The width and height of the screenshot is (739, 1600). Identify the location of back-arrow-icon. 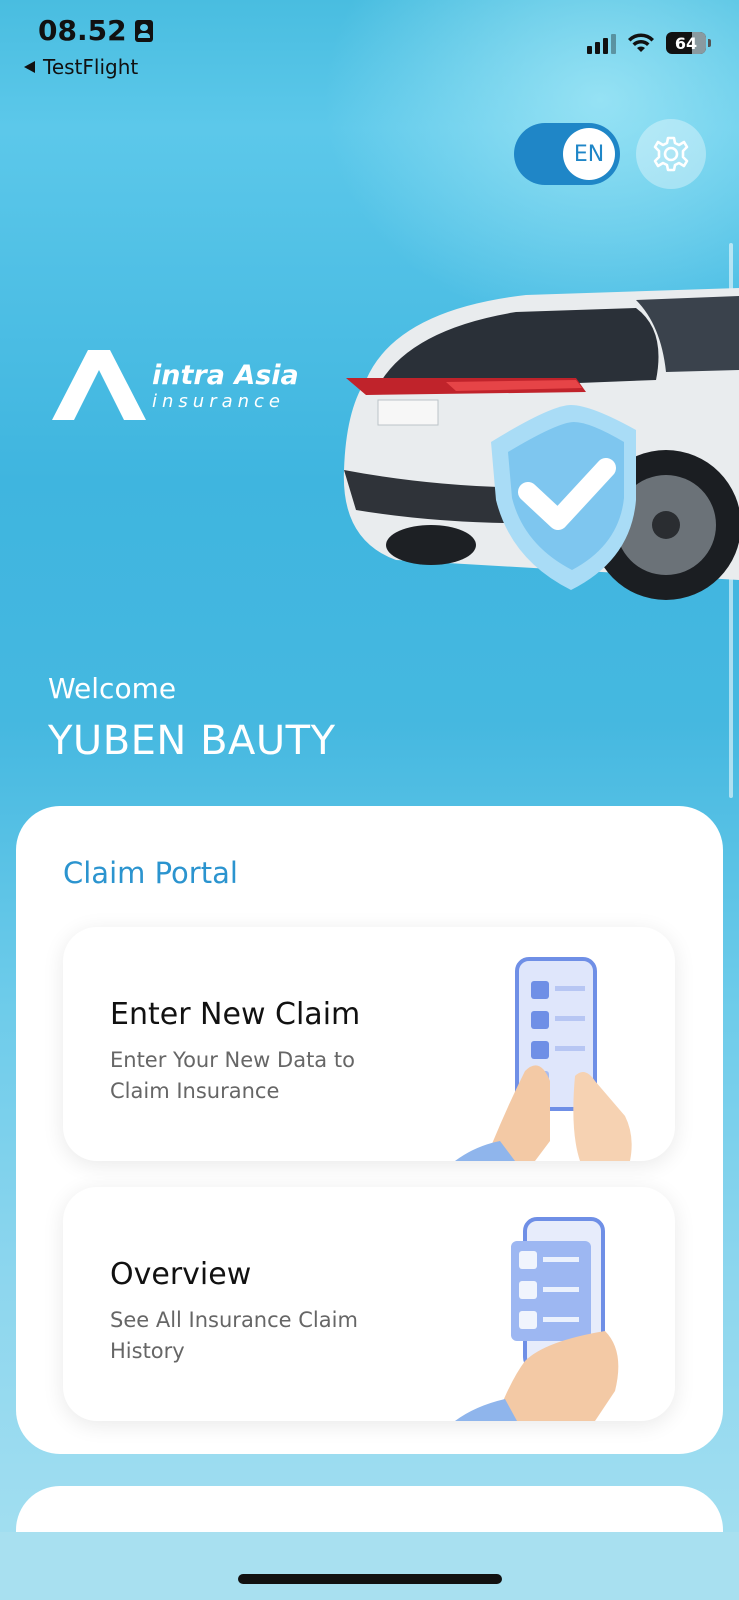
(29, 67).